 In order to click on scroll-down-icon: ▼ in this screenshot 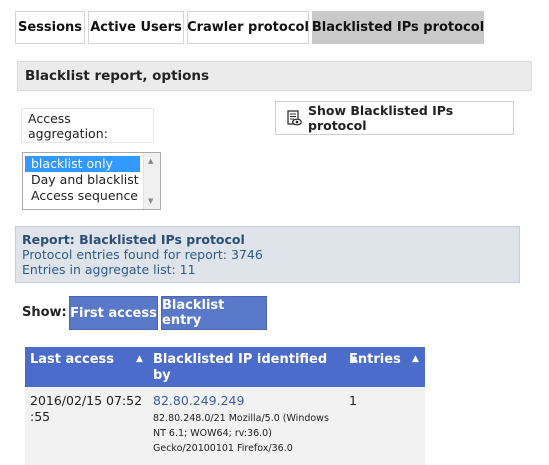, I will do `click(150, 201)`.